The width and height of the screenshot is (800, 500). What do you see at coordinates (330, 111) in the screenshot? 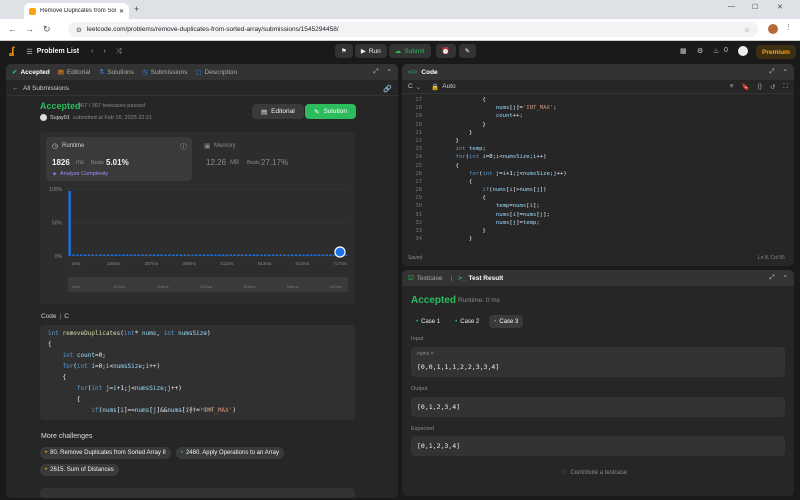
I see `solution-button: ✎ Solution` at bounding box center [330, 111].